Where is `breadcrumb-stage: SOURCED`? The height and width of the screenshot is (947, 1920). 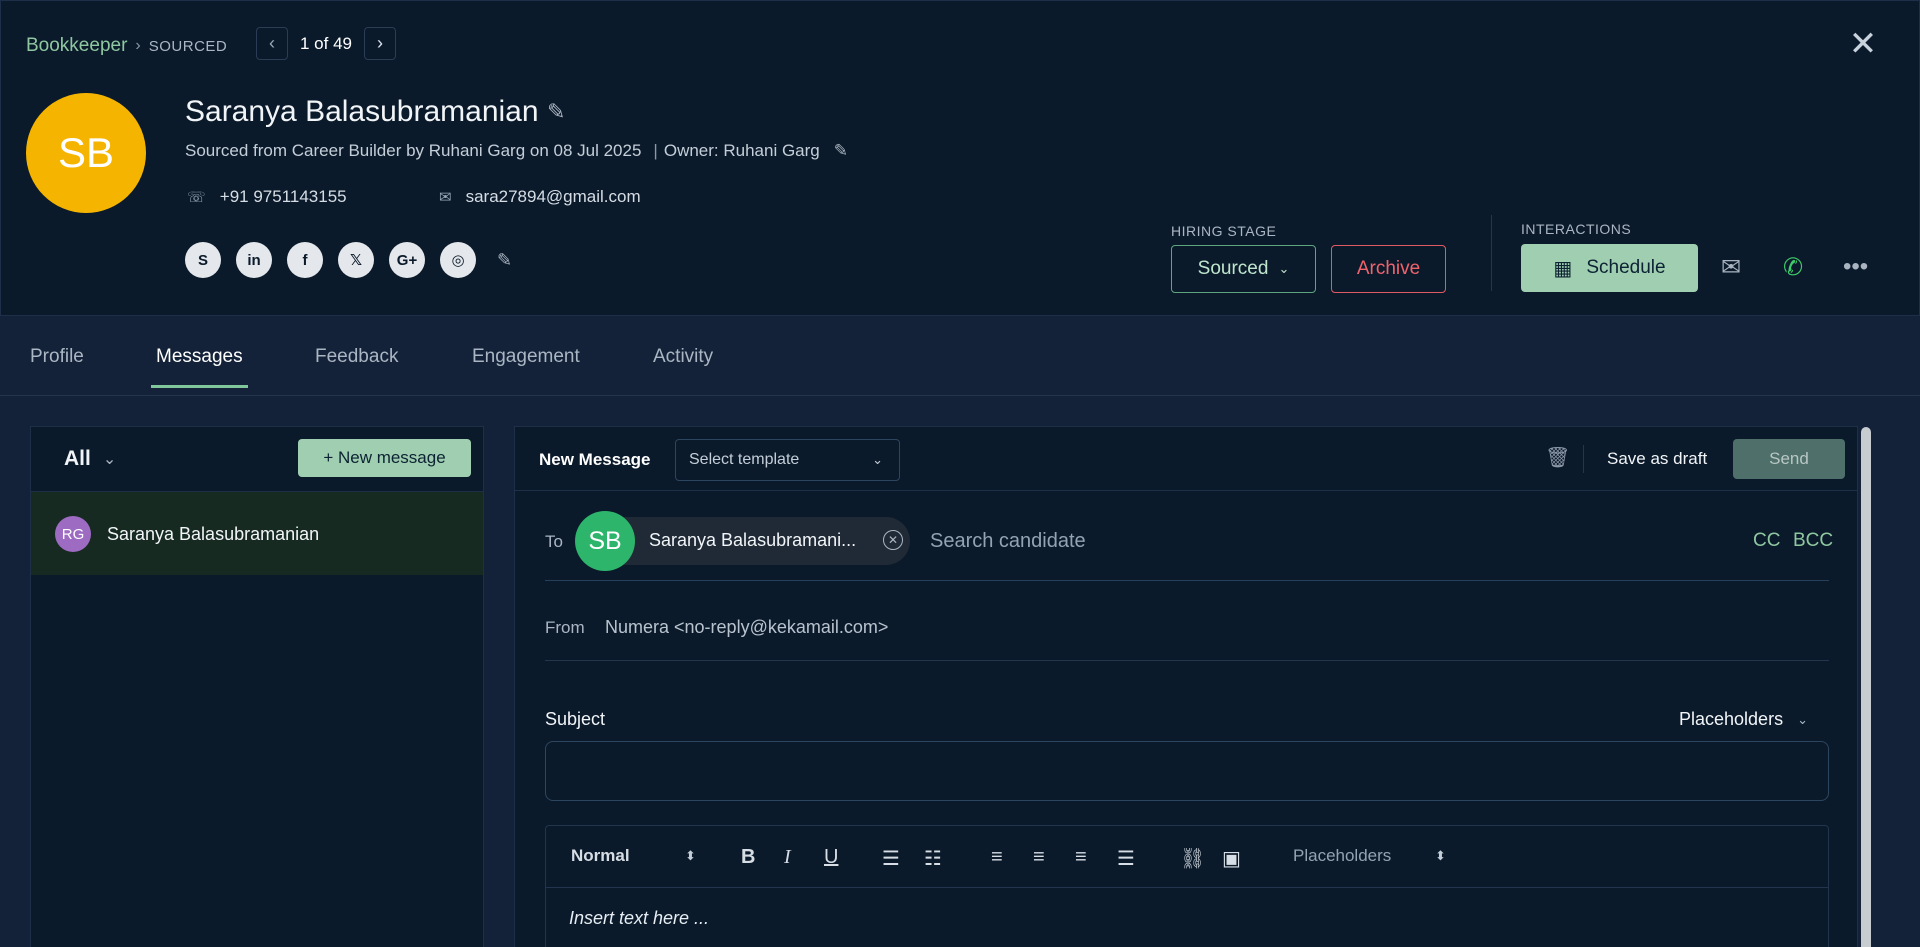
breadcrumb-stage: SOURCED is located at coordinates (188, 46).